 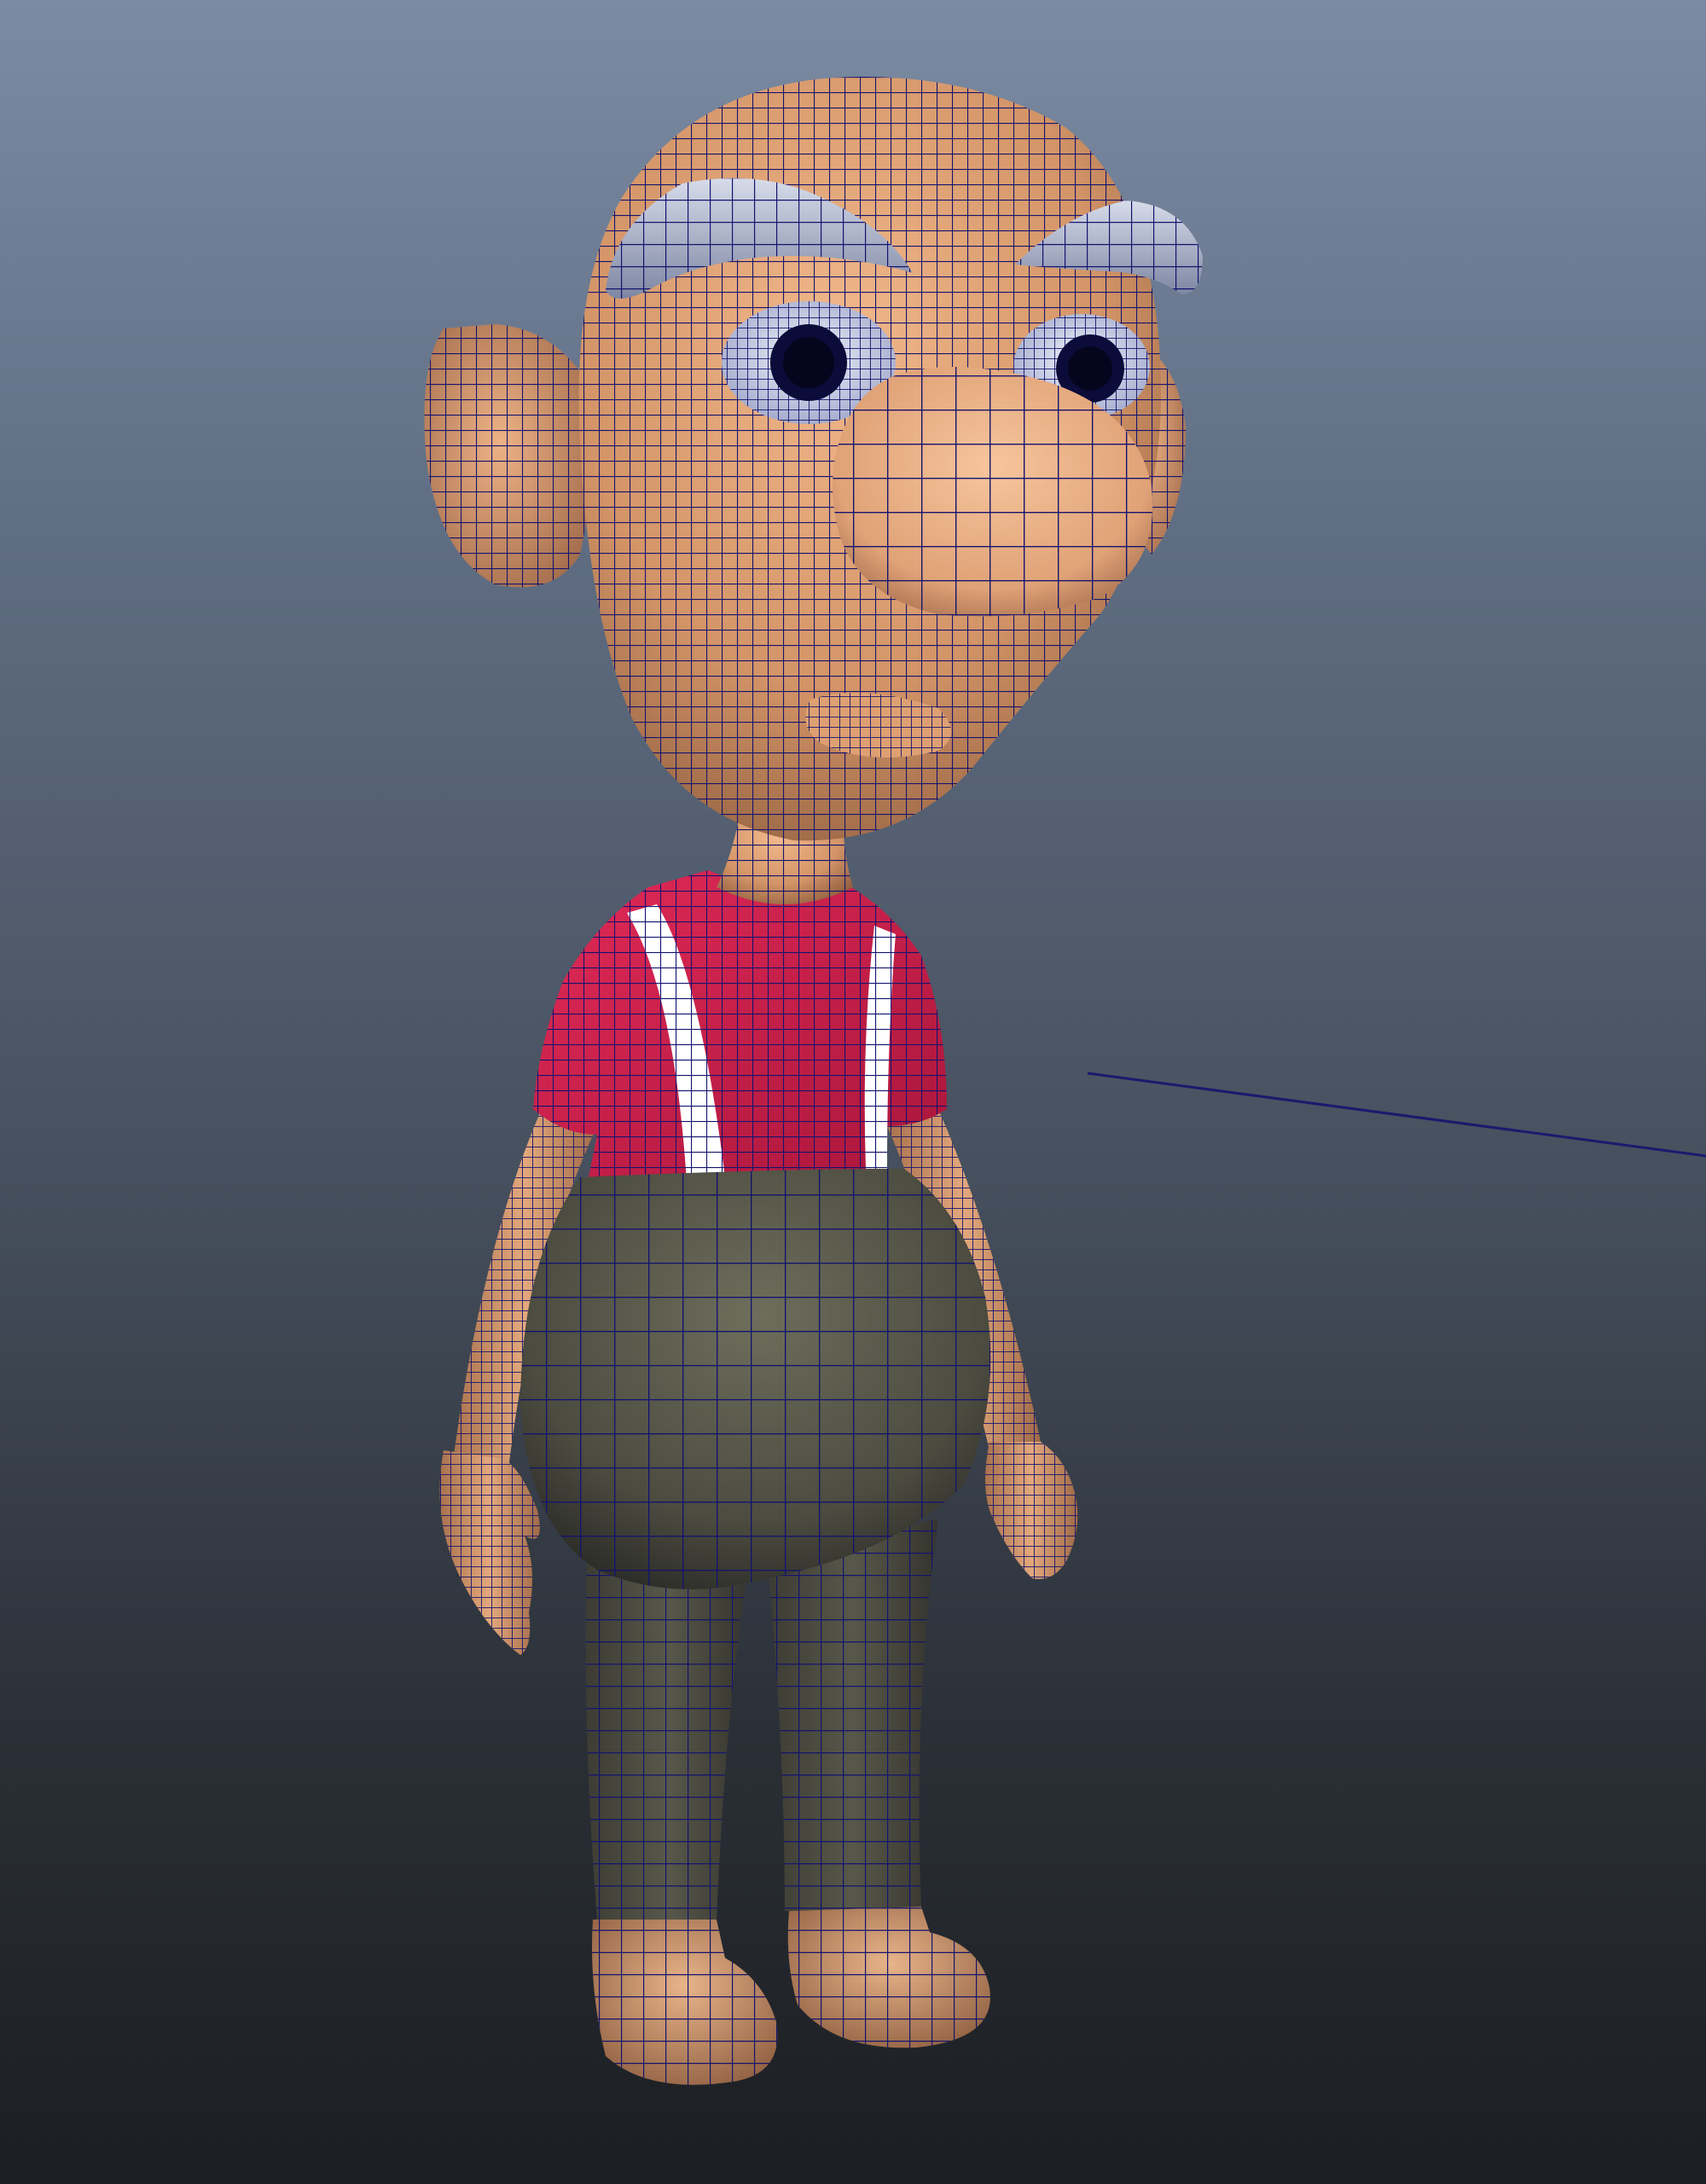 I want to click on right-leg, so click(x=853, y=1715).